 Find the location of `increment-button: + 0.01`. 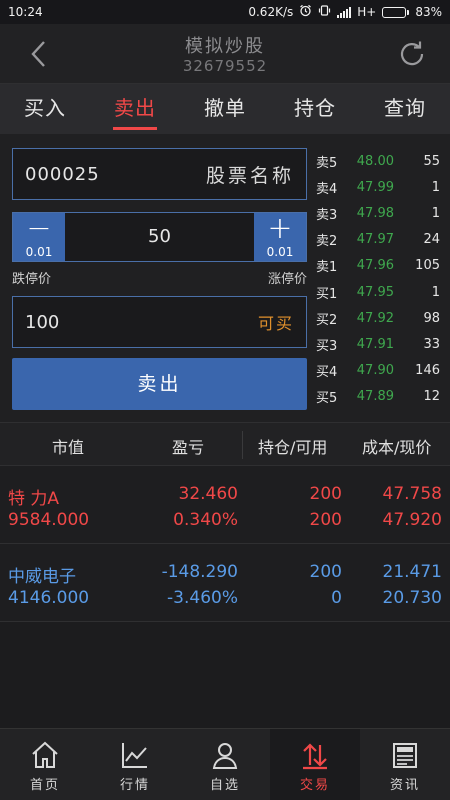

increment-button: + 0.01 is located at coordinates (280, 237).